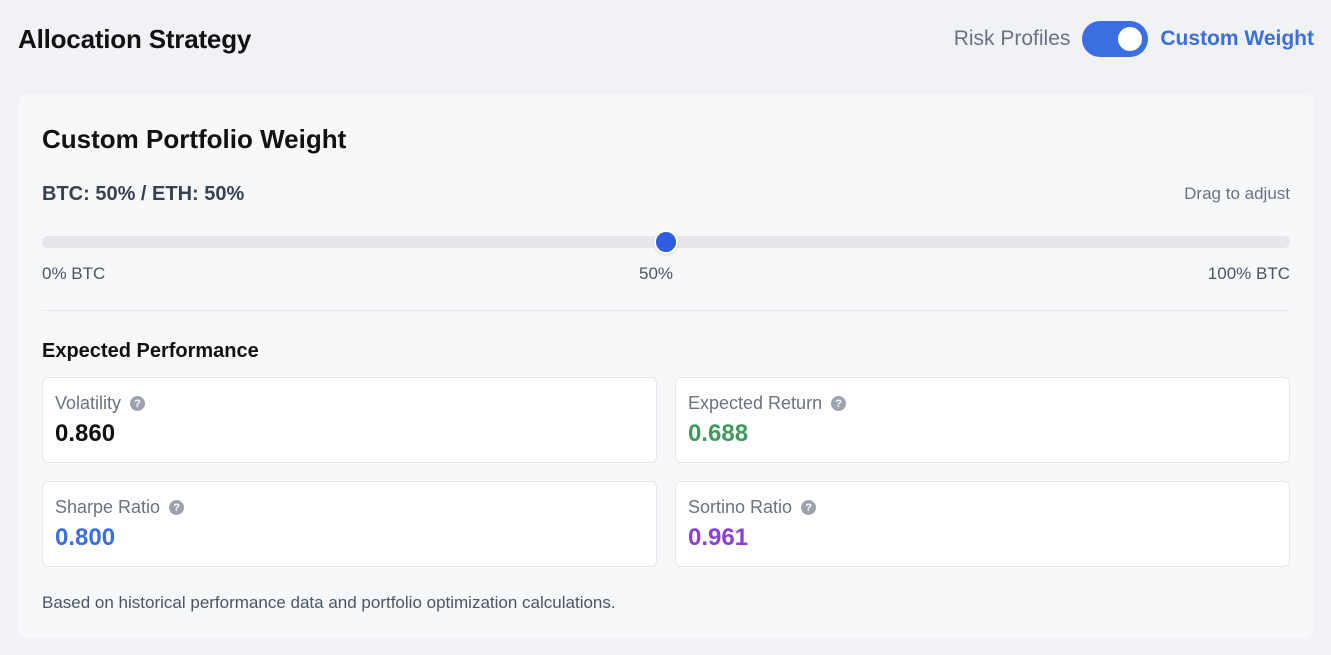 The height and width of the screenshot is (655, 1331). I want to click on drag-hint: Drag to adjust, so click(1237, 193).